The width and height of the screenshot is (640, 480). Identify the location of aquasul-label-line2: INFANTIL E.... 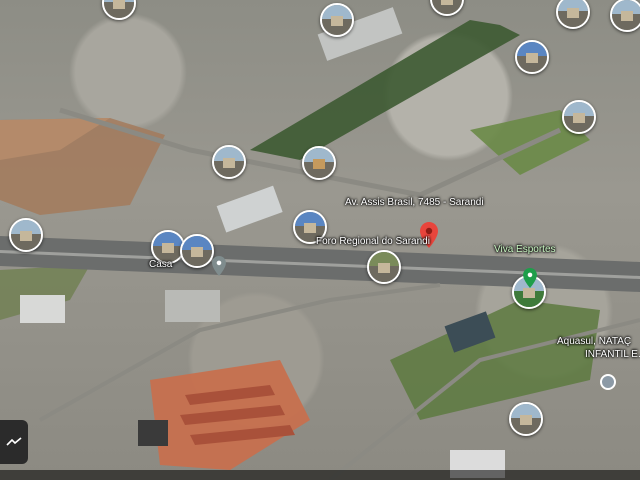
(612, 354).